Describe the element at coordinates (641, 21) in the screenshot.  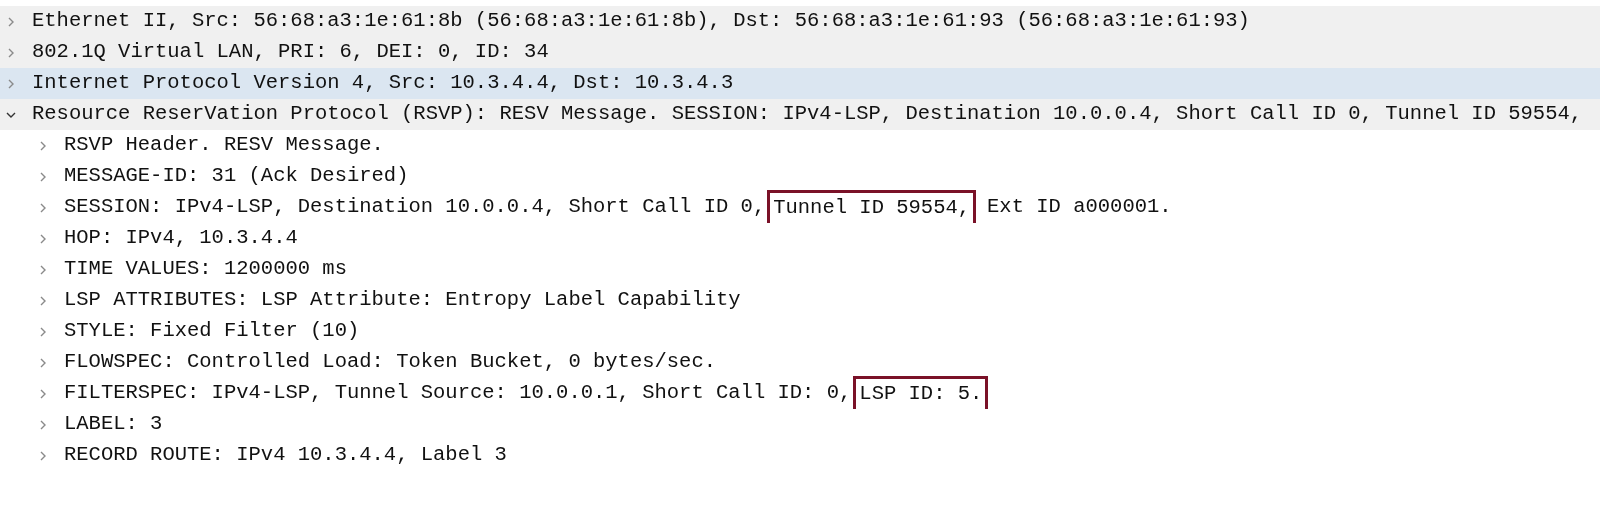
I see `field-text: Ethernet II, Src: 56:68:a3:1e:61:8b (56:68:a3:1e:61:8b), Dst: 56:68:a3:1e:61:93 (56:68:a3:1e:61:93)` at that location.